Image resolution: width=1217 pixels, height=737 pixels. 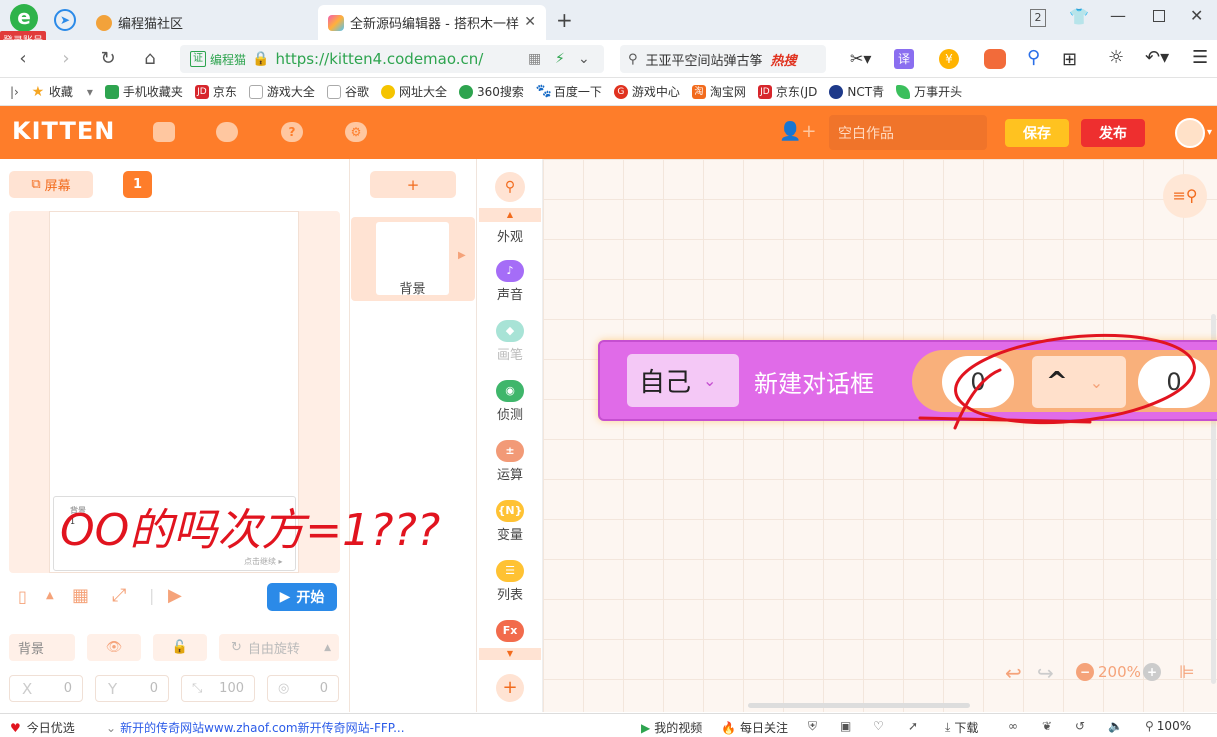 I want to click on image-icon: ▣, so click(x=845, y=726).